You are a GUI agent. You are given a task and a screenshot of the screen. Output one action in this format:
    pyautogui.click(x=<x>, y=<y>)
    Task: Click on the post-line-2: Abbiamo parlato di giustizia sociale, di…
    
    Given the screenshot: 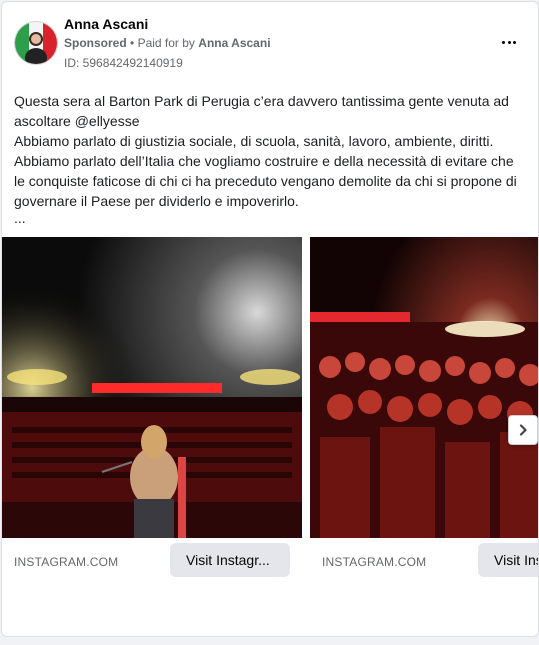 What is the action you would take?
    pyautogui.click(x=265, y=171)
    